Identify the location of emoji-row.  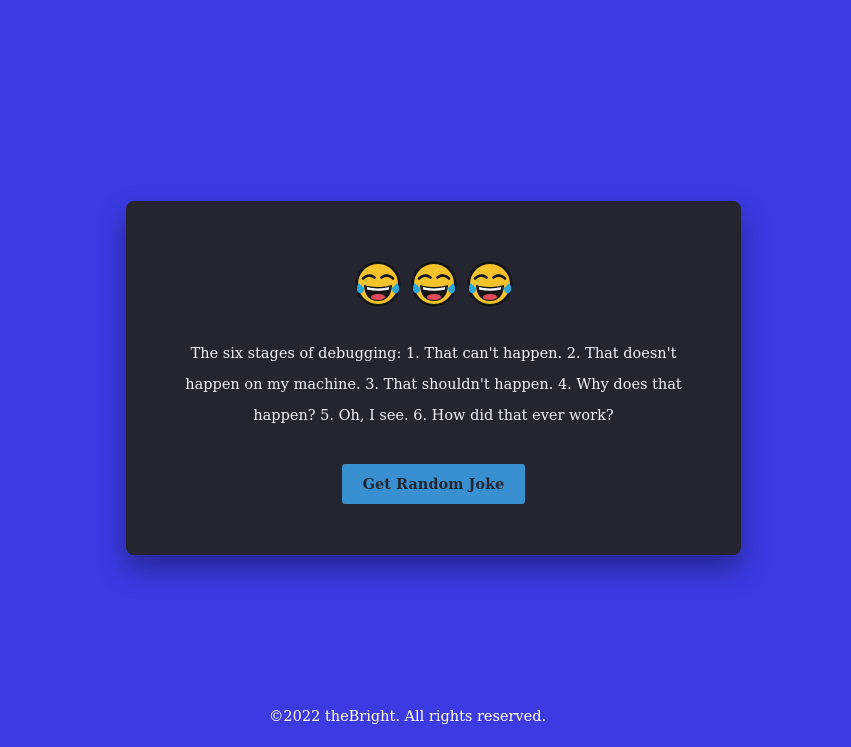
(433, 284).